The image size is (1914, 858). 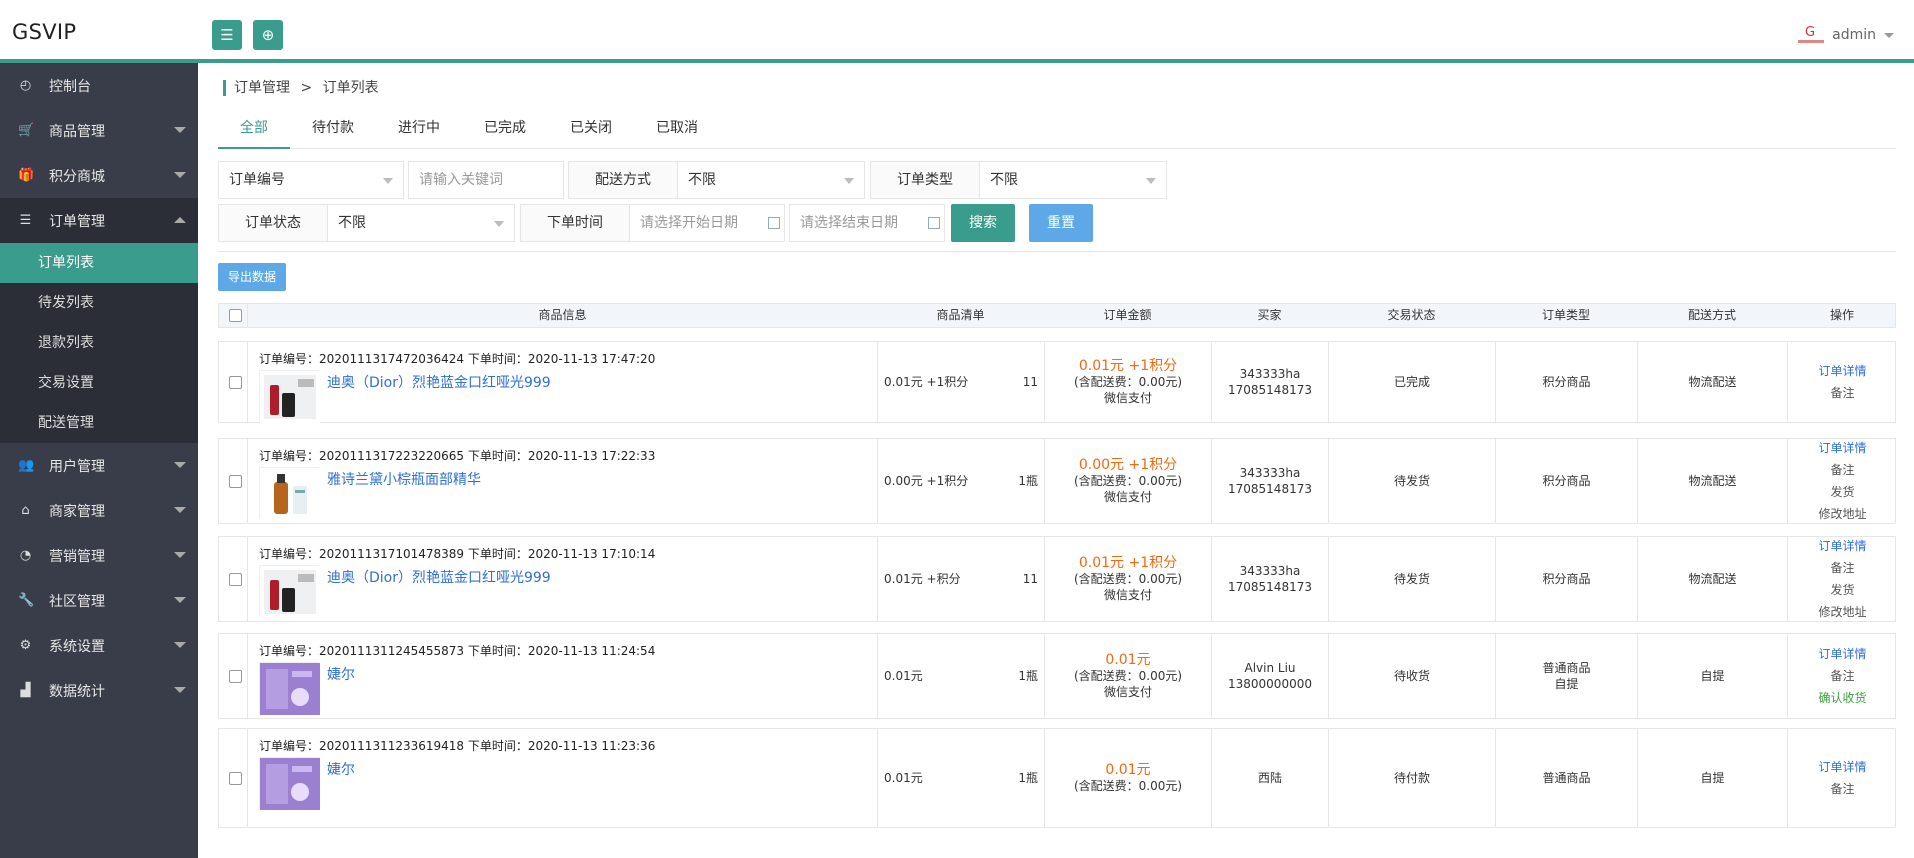 I want to click on sidebar-item-6: ◔ 营销管理, so click(x=99, y=555).